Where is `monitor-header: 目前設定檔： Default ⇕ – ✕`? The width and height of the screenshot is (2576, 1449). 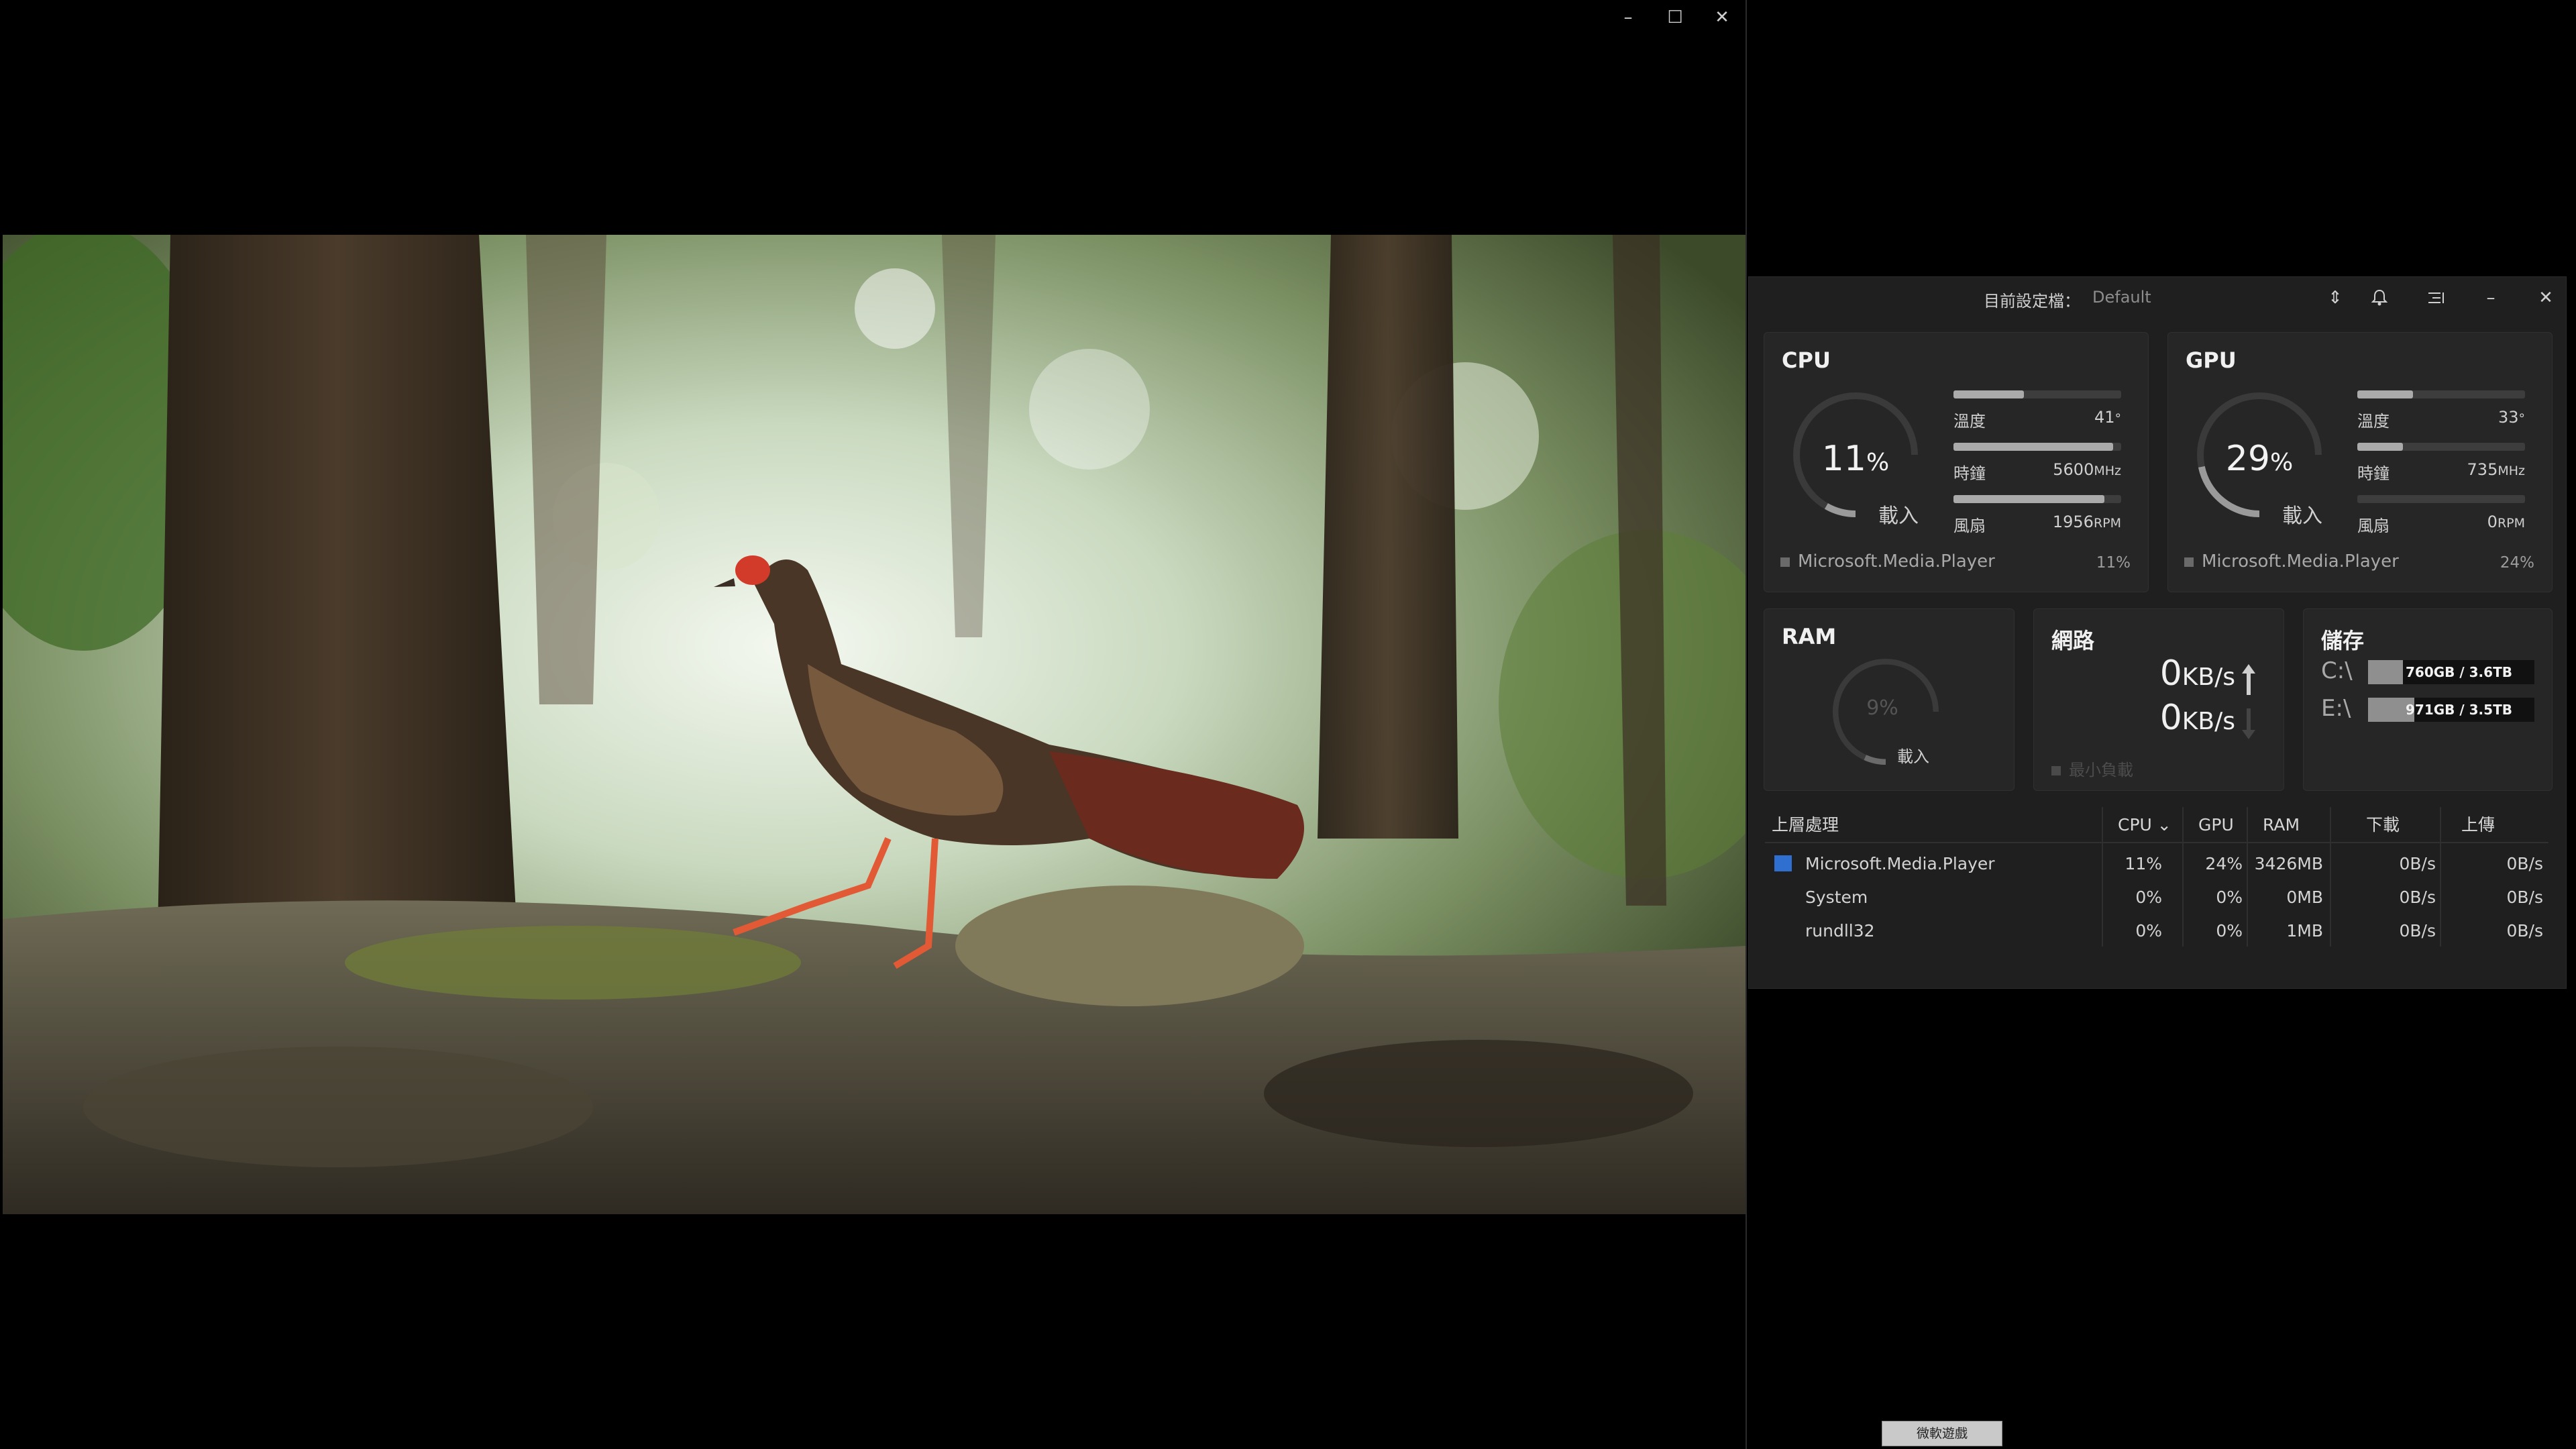 monitor-header: 目前設定檔： Default ⇕ – ✕ is located at coordinates (2157, 298).